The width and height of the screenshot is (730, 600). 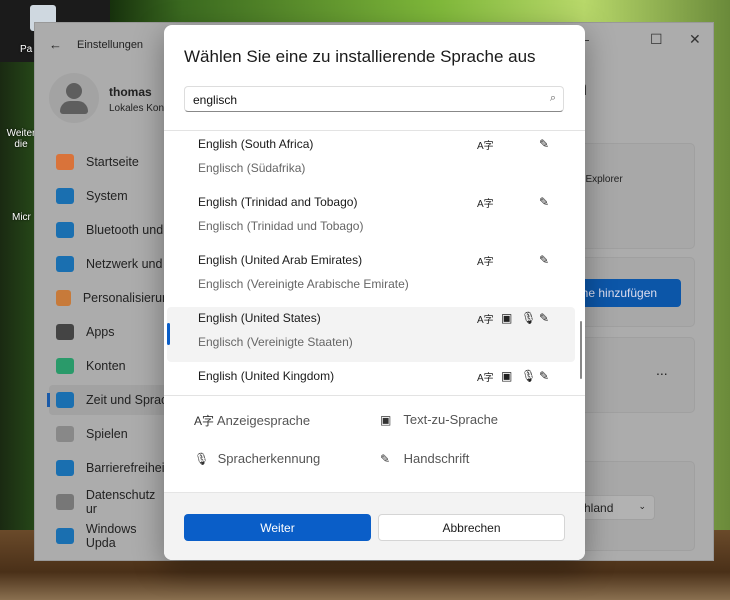 I want to click on sidebar-item: Personalisierun, so click(x=109, y=298).